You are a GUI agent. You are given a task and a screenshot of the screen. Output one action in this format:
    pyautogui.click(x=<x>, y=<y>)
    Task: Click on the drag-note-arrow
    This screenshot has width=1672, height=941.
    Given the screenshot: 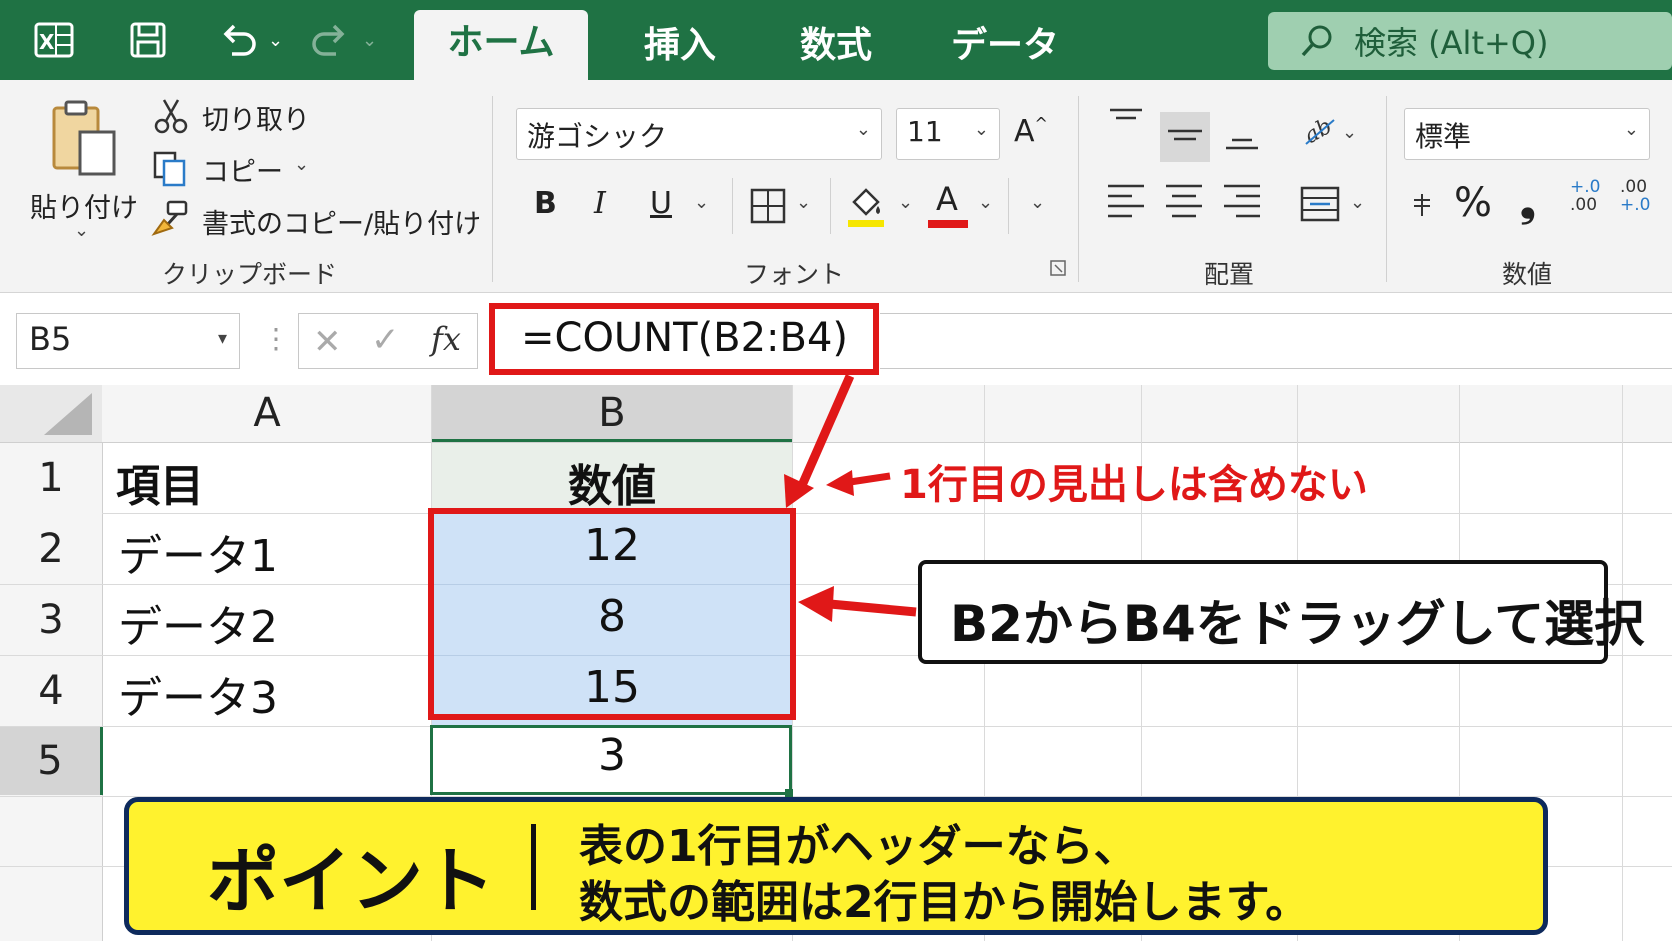 What is the action you would take?
    pyautogui.click(x=873, y=608)
    